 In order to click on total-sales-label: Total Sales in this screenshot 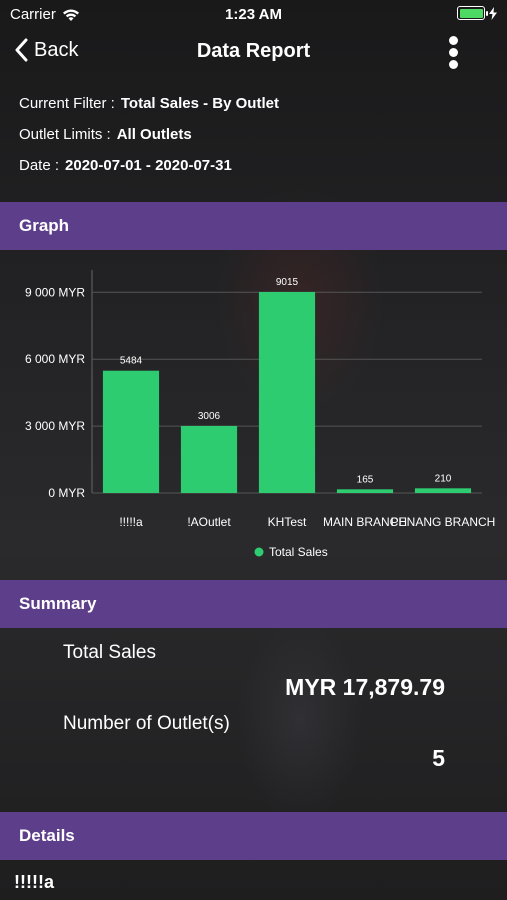, I will do `click(109, 652)`.